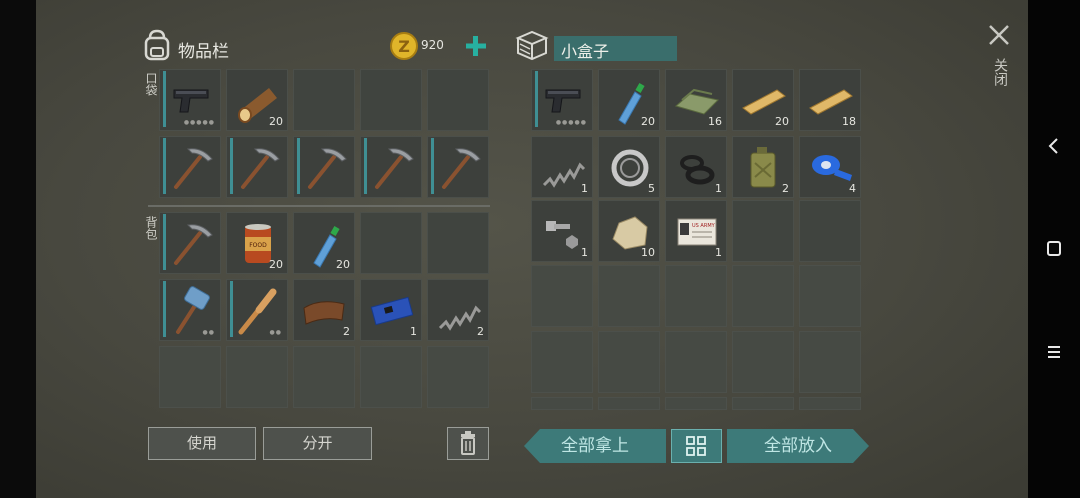  I want to click on home-button, so click(1054, 249).